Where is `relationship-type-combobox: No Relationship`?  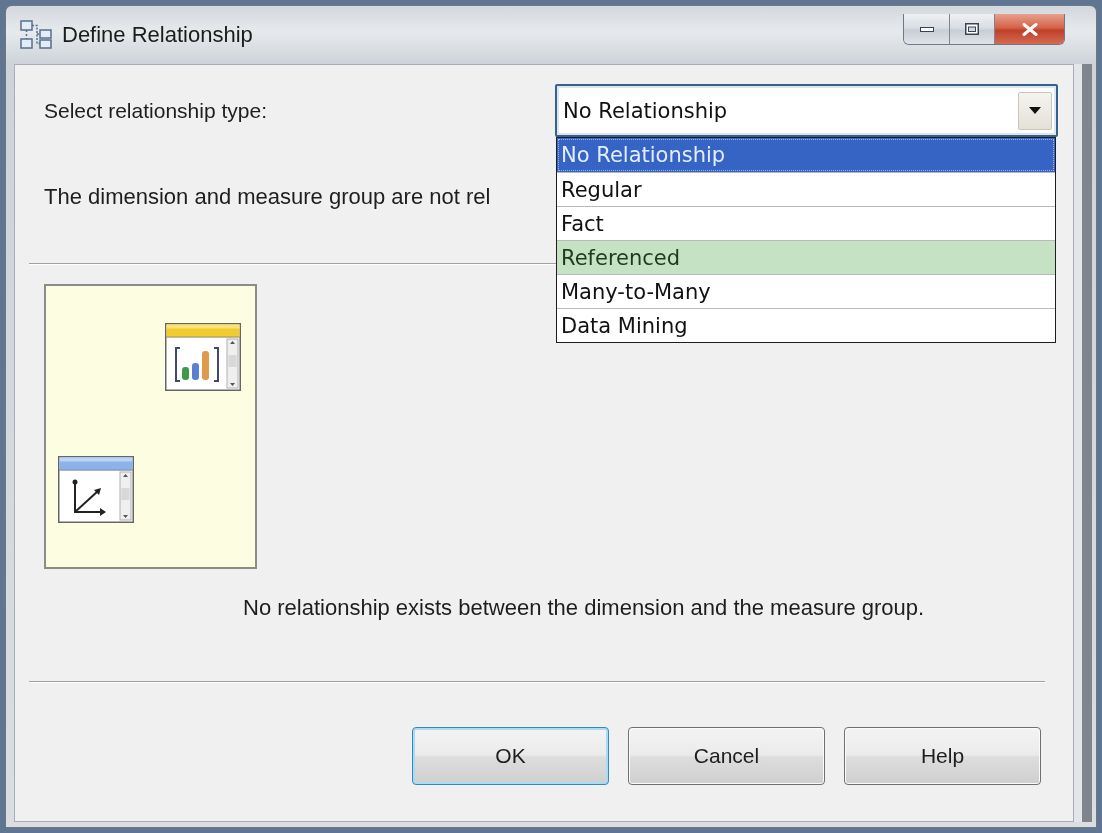
relationship-type-combobox: No Relationship is located at coordinates (806, 110).